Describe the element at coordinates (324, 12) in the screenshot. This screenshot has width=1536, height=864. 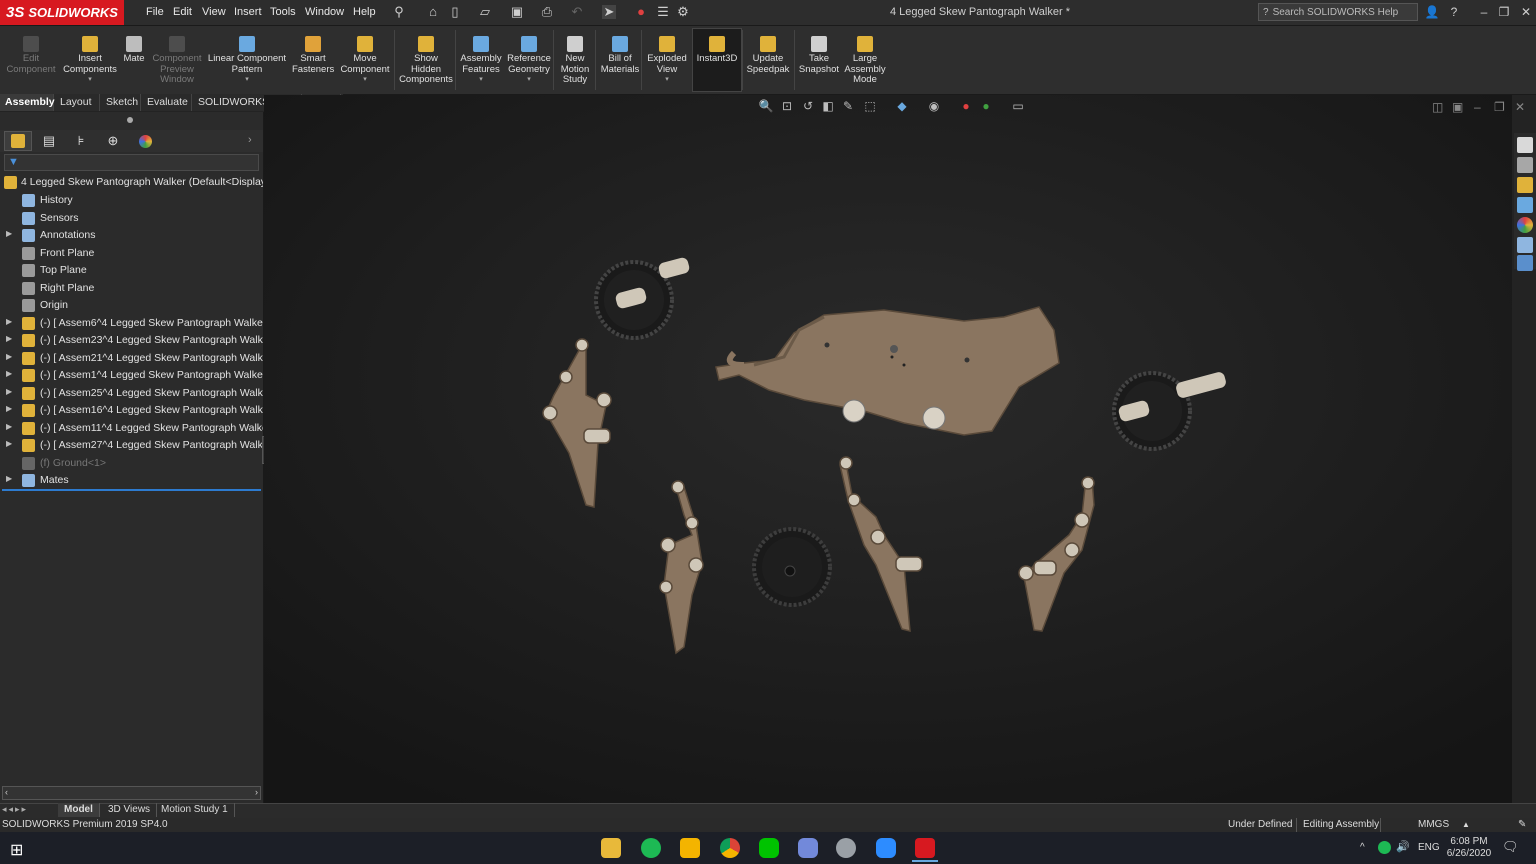
I see `menu-window: Window` at that location.